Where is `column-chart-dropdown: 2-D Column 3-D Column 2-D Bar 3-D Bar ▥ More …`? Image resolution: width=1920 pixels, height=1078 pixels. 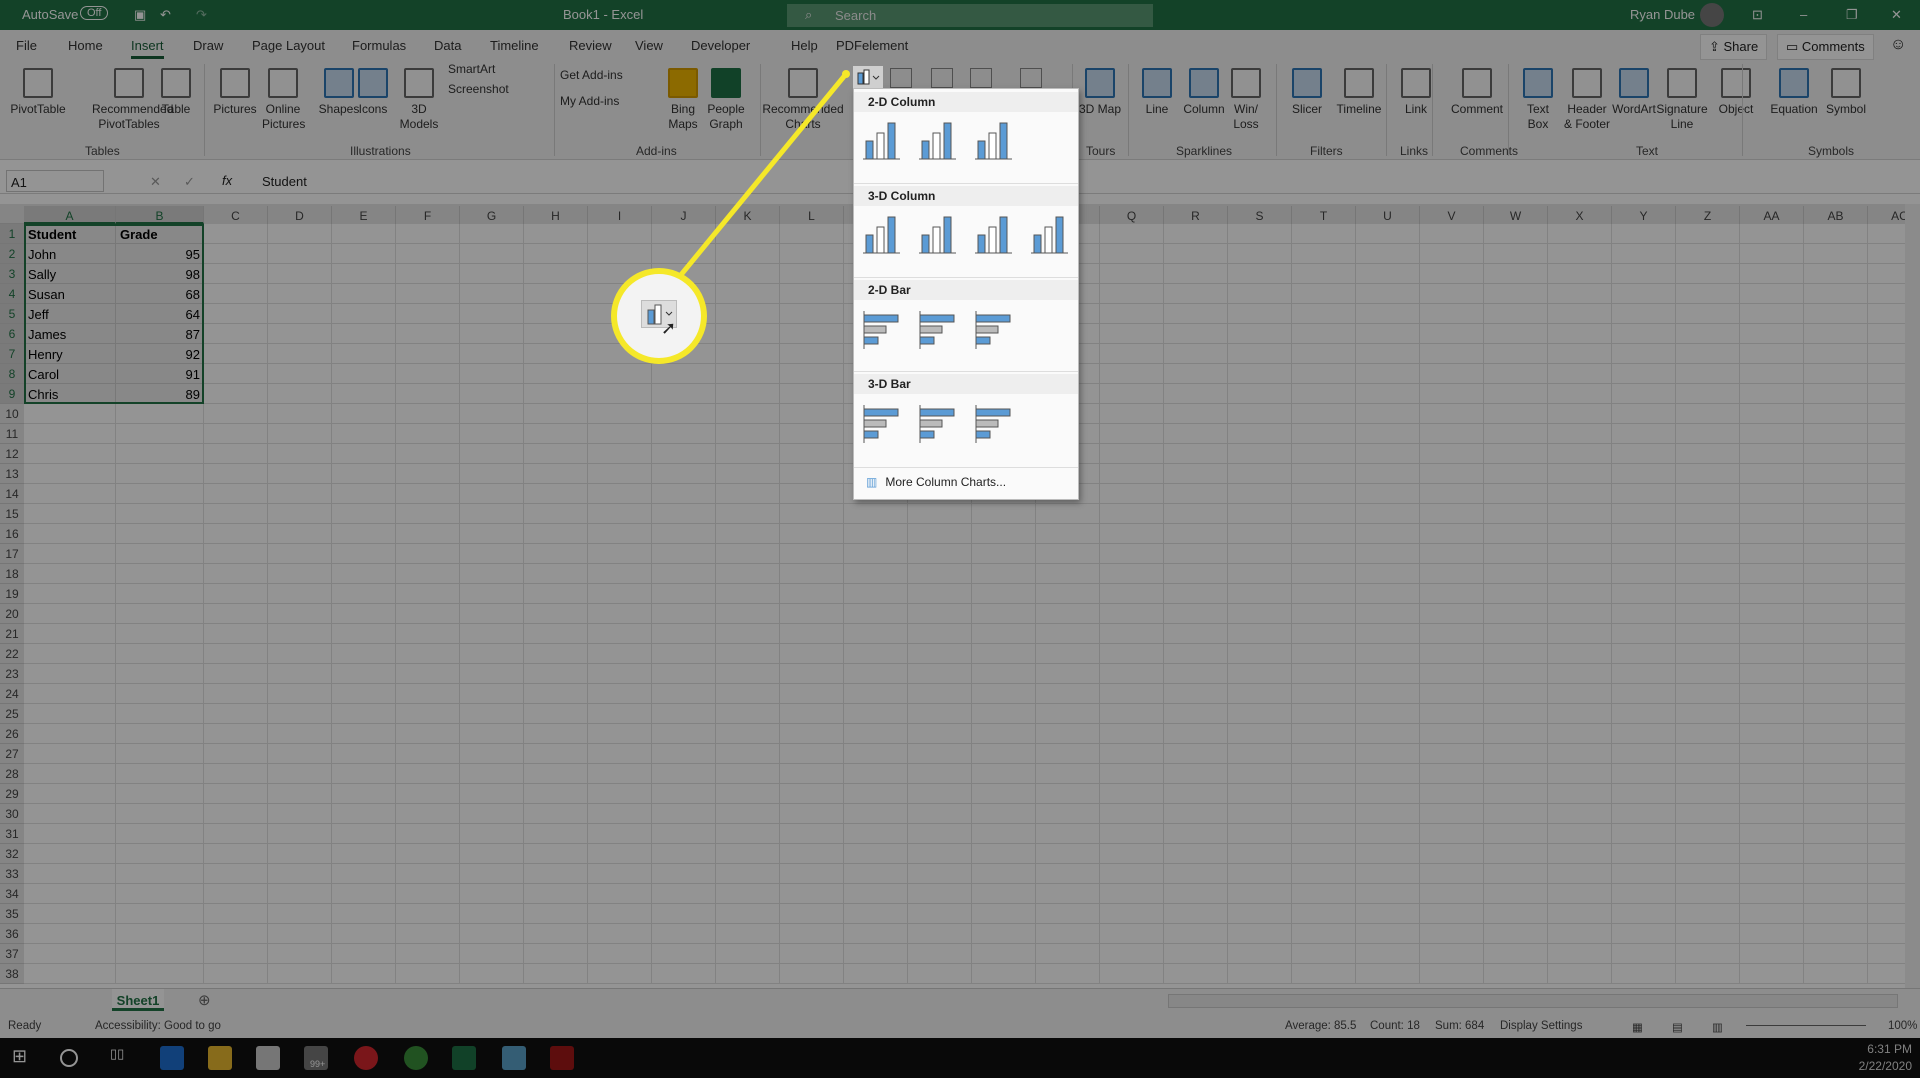
column-chart-dropdown: 2-D Column 3-D Column 2-D Bar 3-D Bar ▥ More … is located at coordinates (966, 294).